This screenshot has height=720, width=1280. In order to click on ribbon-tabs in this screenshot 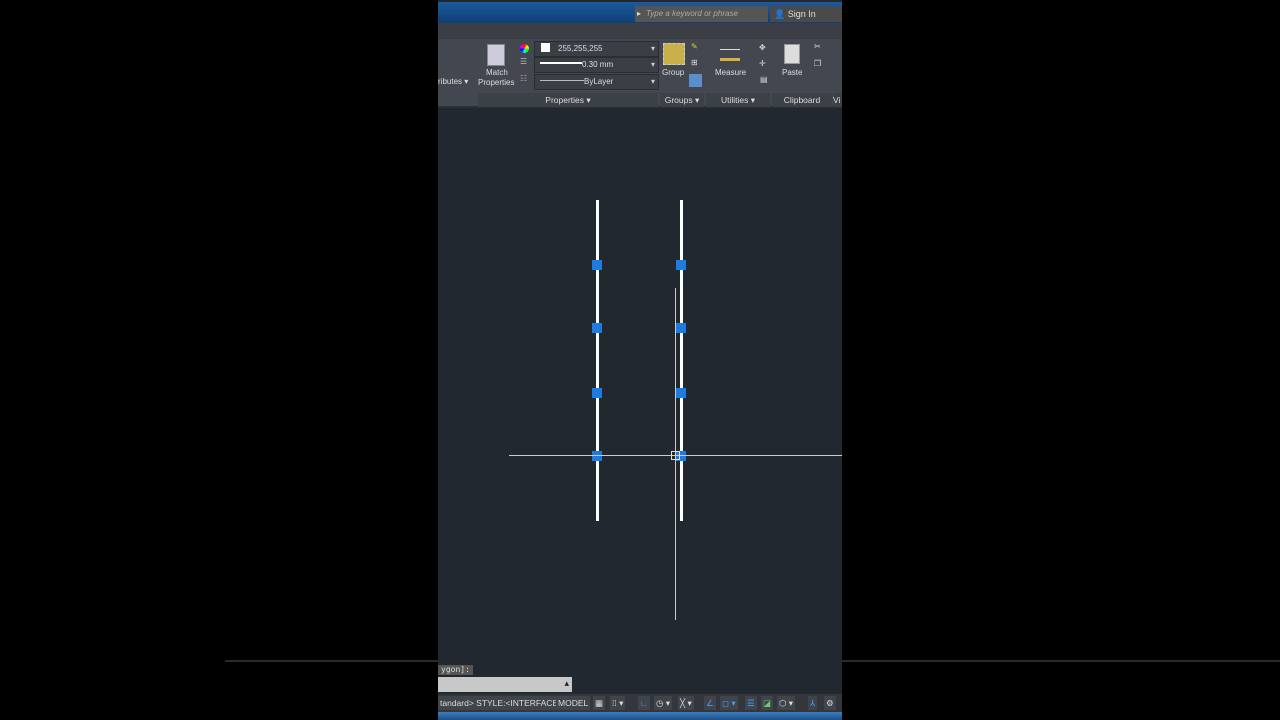, I will do `click(640, 31)`.